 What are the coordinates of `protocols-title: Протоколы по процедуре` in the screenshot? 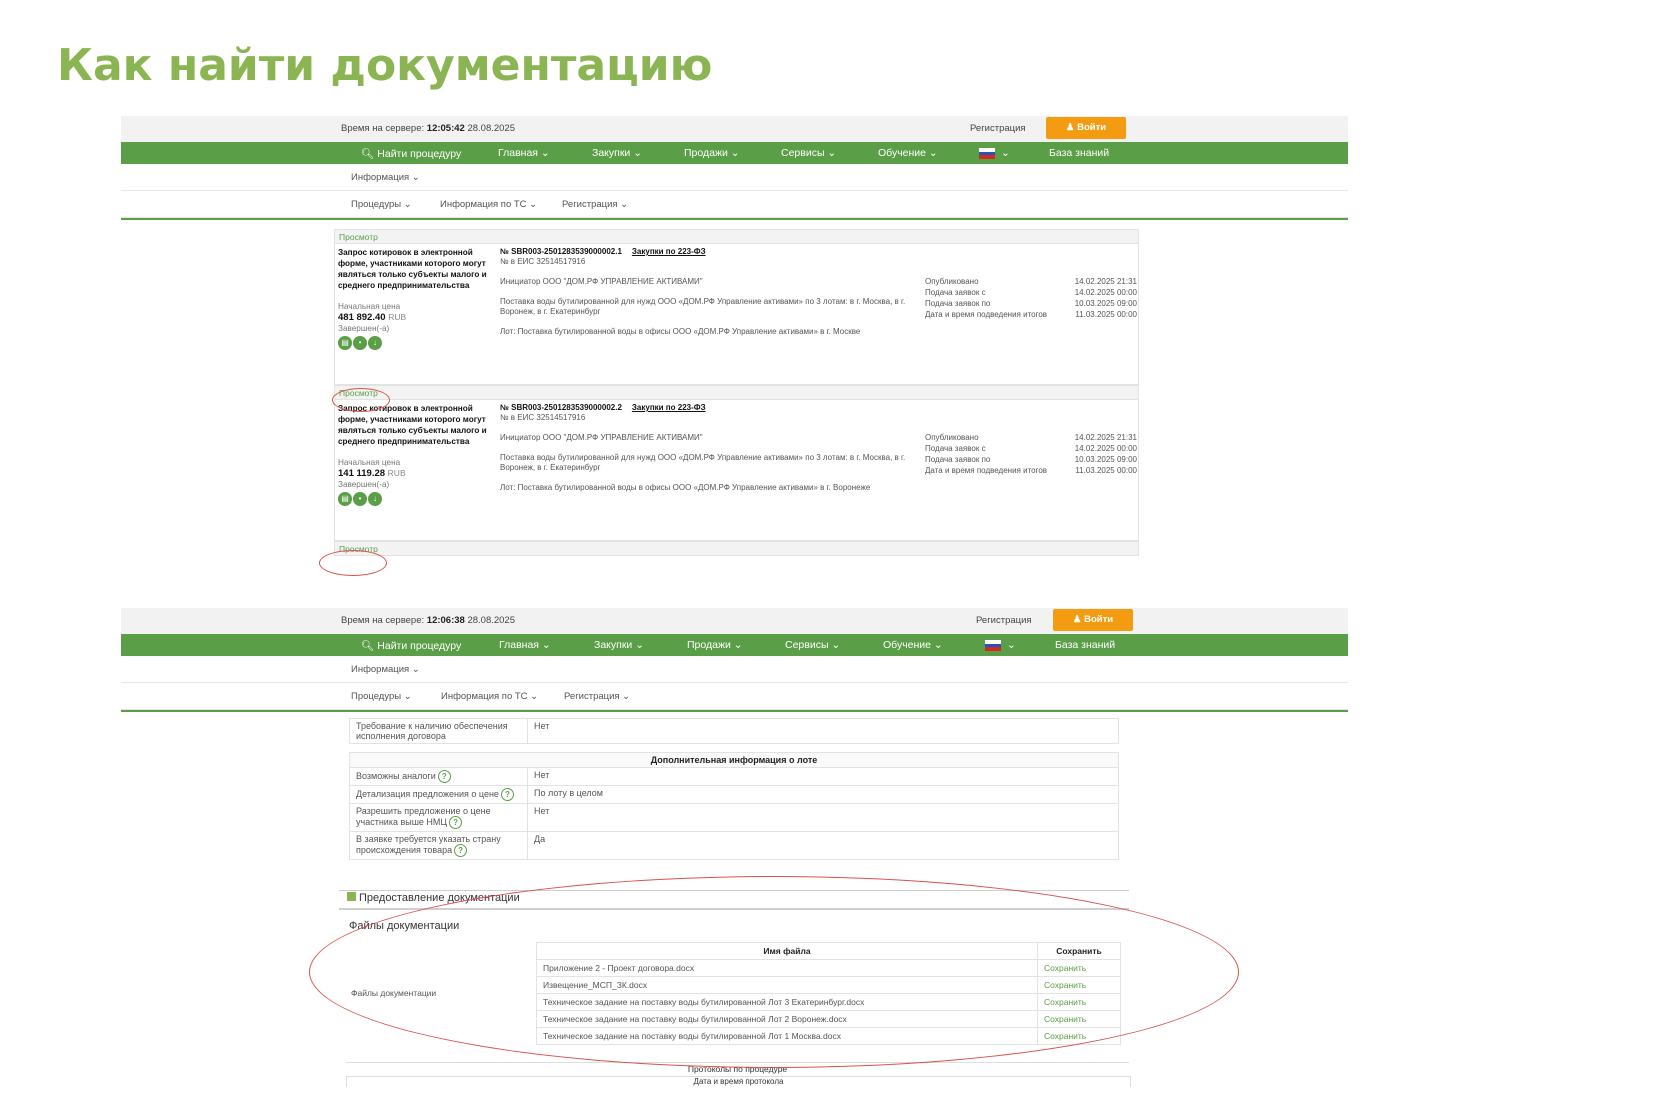 It's located at (737, 1068).